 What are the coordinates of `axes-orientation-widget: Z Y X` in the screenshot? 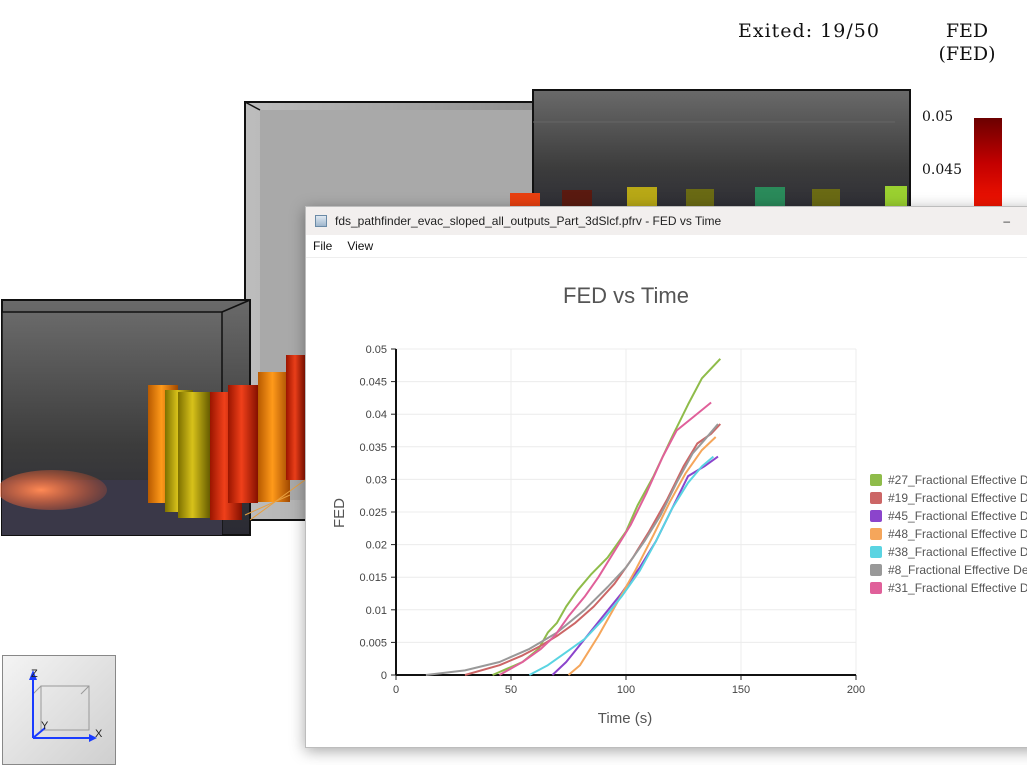 It's located at (59, 710).